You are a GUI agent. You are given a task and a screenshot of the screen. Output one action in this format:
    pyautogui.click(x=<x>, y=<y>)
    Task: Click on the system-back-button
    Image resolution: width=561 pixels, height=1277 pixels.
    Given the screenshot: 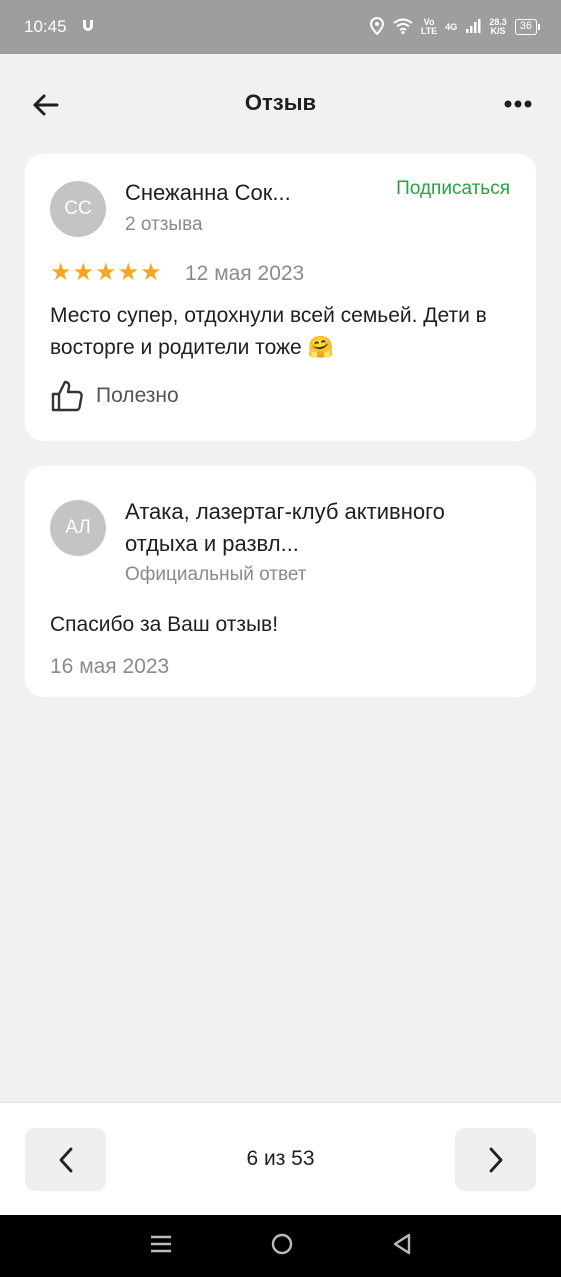 What is the action you would take?
    pyautogui.click(x=402, y=1246)
    